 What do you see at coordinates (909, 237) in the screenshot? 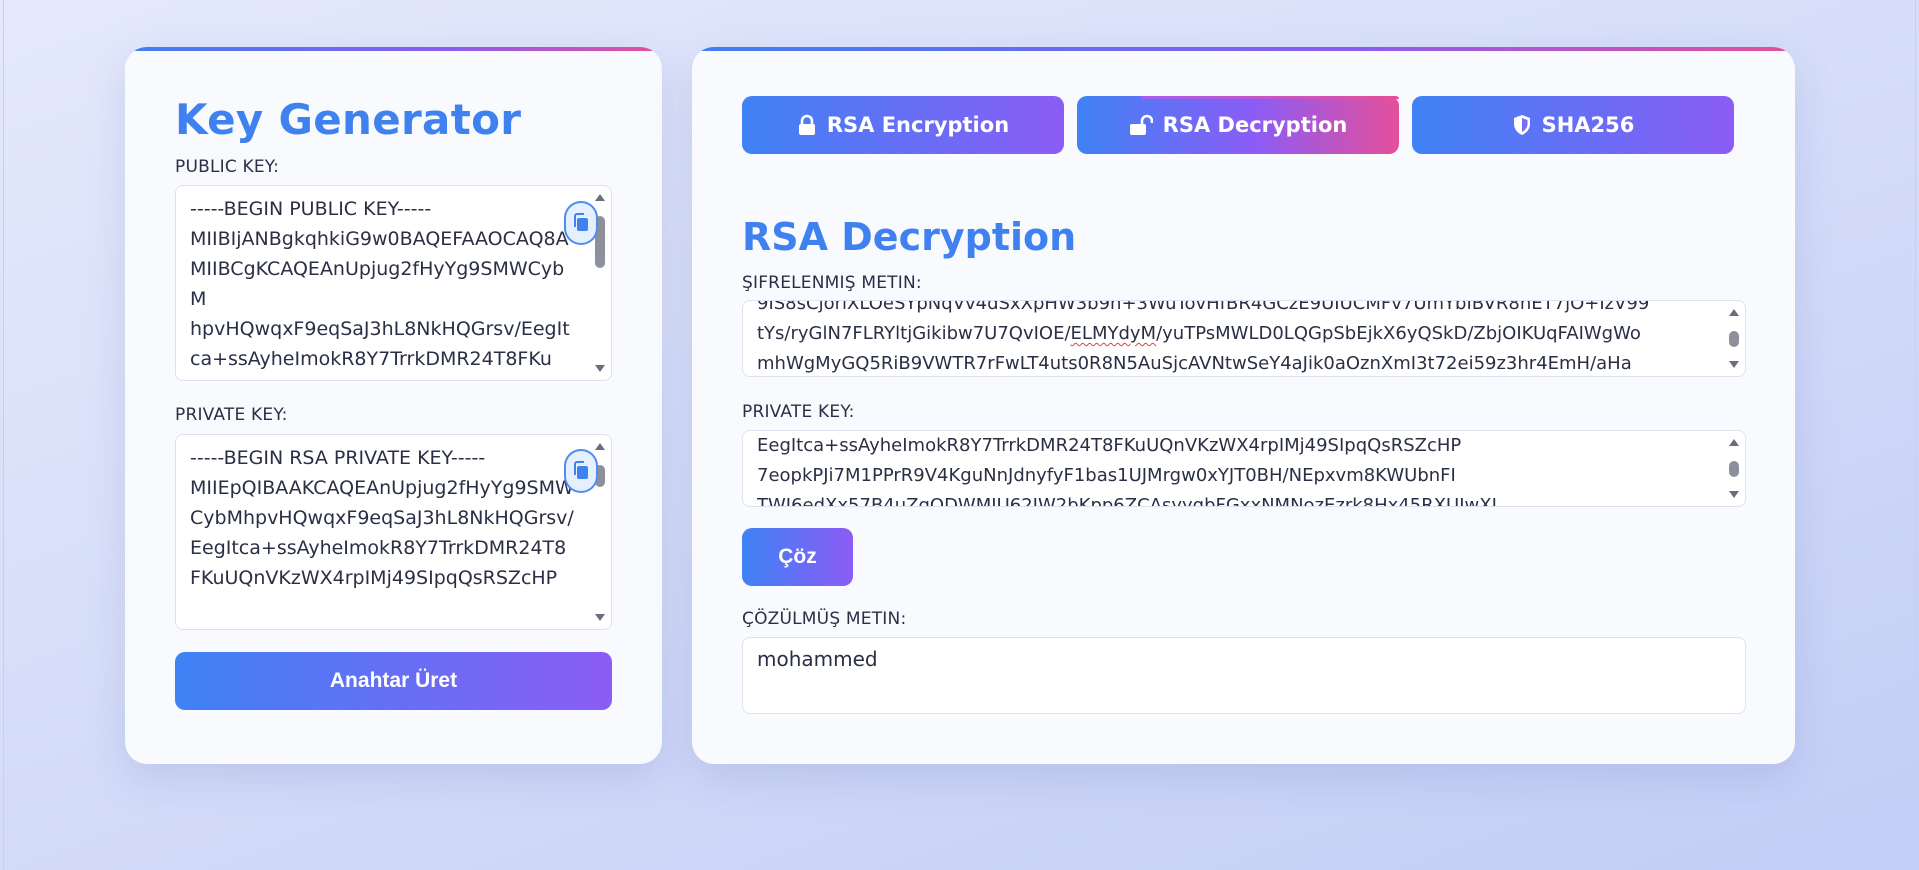
I see `rsa-decryption-title: RSA Decryption` at bounding box center [909, 237].